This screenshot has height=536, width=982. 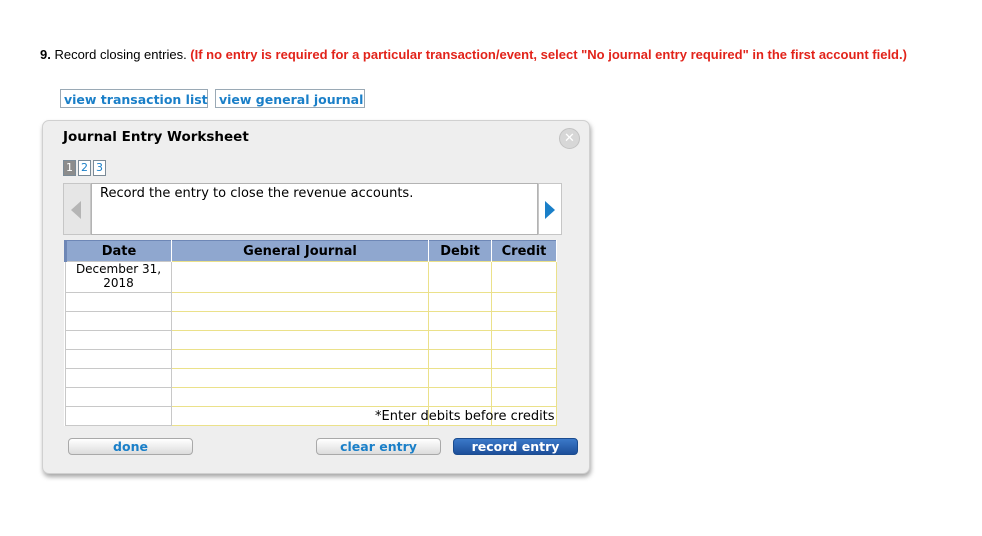 What do you see at coordinates (515, 446) in the screenshot?
I see `record-entry-button: record entry` at bounding box center [515, 446].